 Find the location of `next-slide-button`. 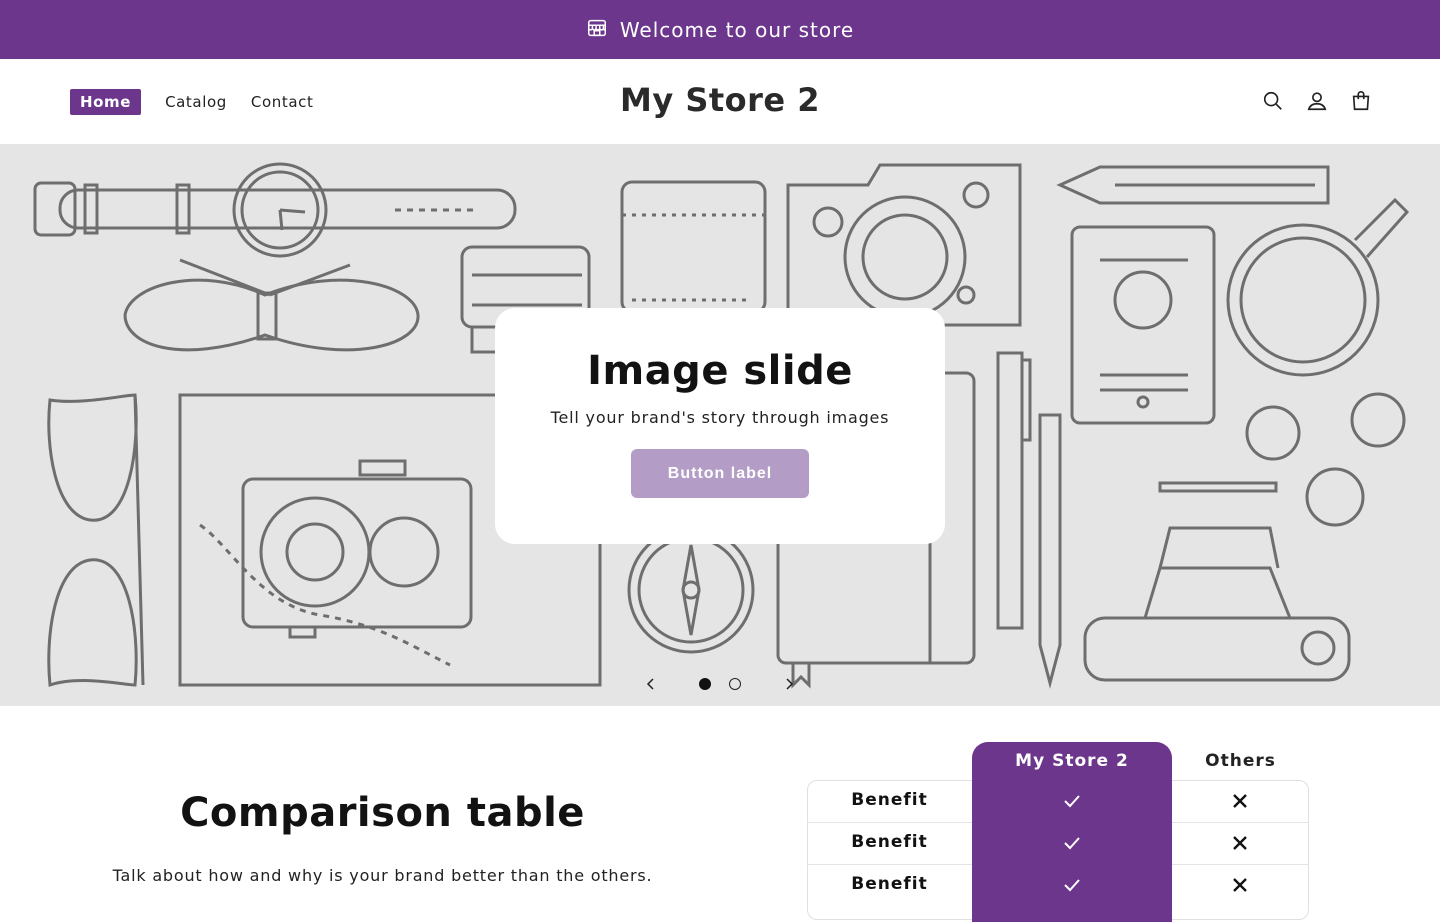

next-slide-button is located at coordinates (789, 684).